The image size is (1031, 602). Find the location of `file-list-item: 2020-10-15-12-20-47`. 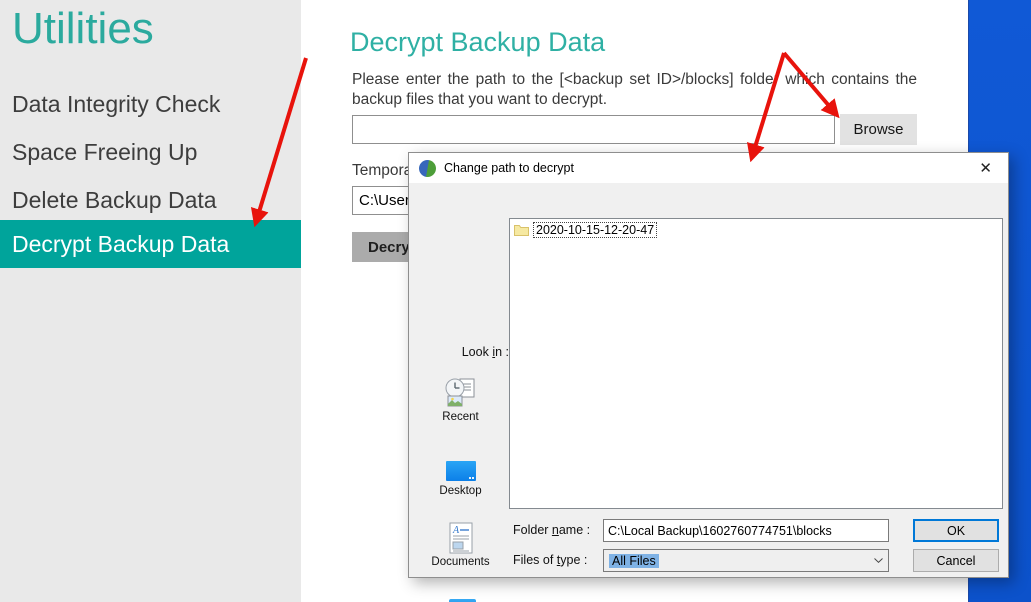

file-list-item: 2020-10-15-12-20-47 is located at coordinates (586, 230).